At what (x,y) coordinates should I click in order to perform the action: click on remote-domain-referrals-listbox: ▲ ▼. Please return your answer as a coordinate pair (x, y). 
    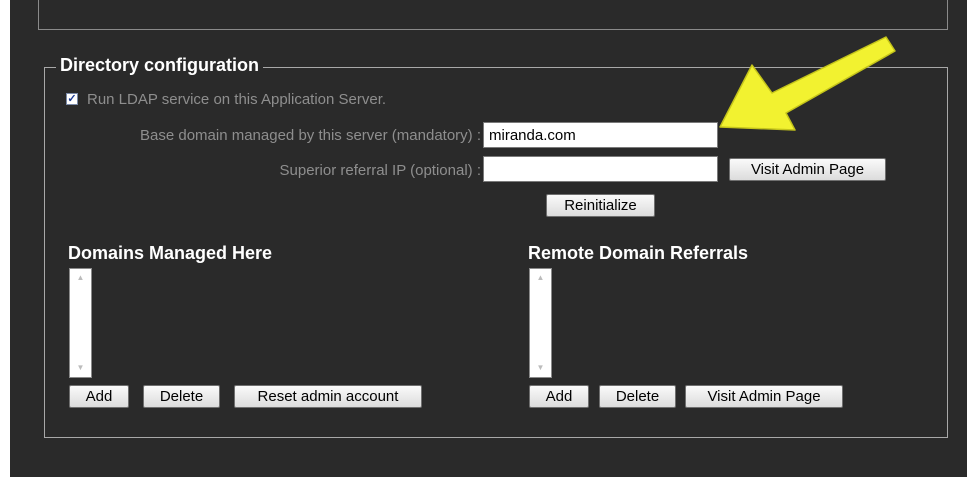
    Looking at the image, I should click on (540, 323).